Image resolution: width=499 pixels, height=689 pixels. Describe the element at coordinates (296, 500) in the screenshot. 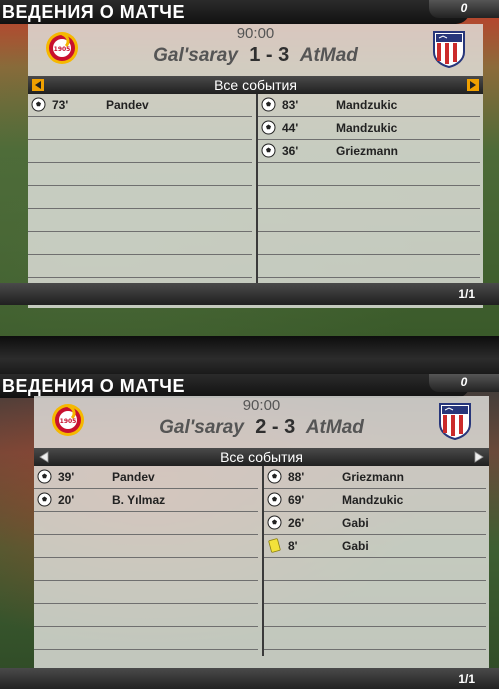

I see `event-minute: 69'` at that location.